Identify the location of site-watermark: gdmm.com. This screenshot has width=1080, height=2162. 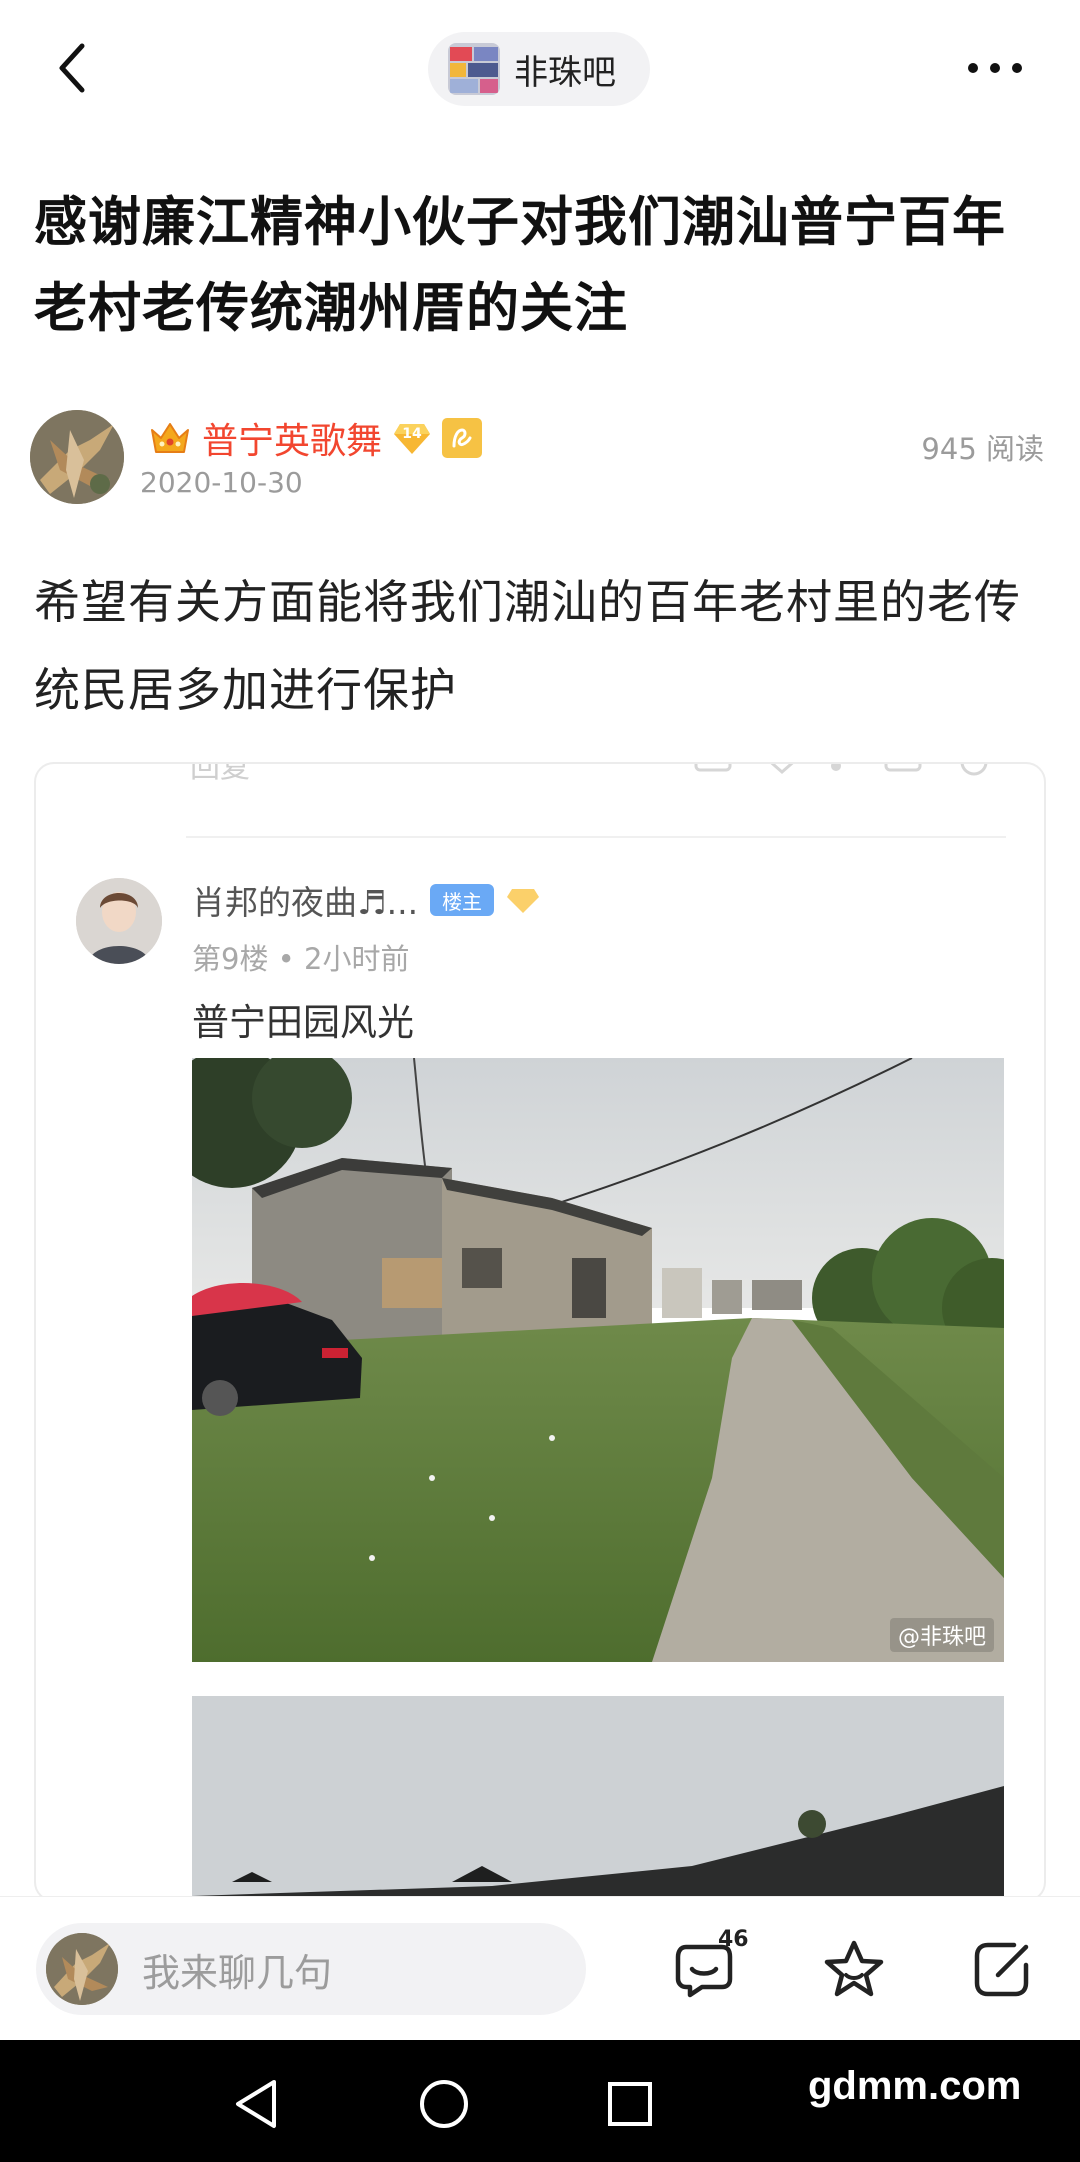
(915, 2086).